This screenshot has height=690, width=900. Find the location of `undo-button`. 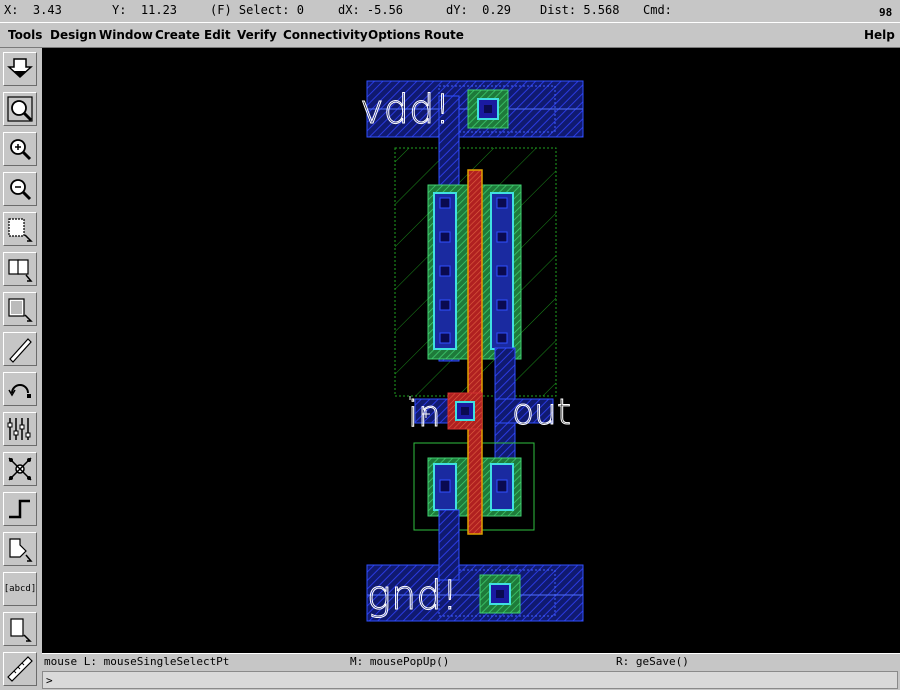

undo-button is located at coordinates (20, 389).